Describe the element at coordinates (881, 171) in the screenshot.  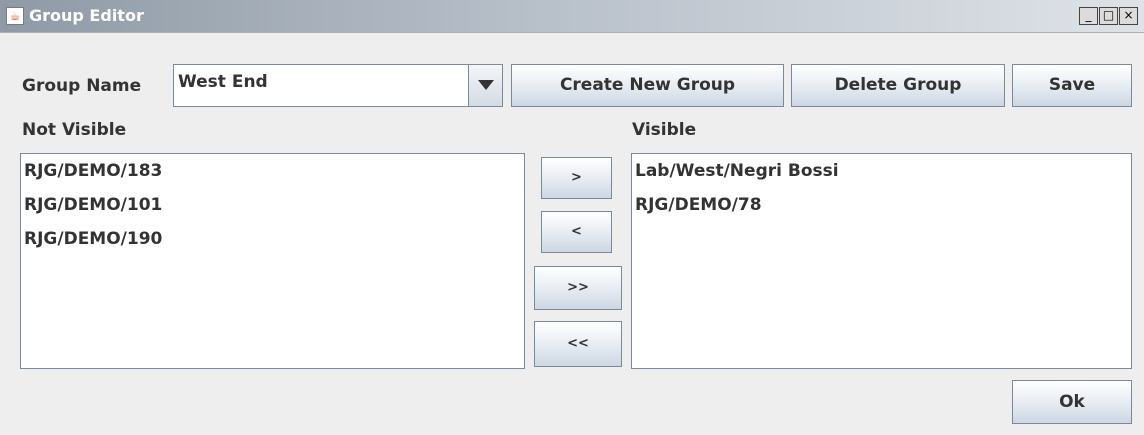
I see `list-item: Lab/West/Negri Bossi` at that location.